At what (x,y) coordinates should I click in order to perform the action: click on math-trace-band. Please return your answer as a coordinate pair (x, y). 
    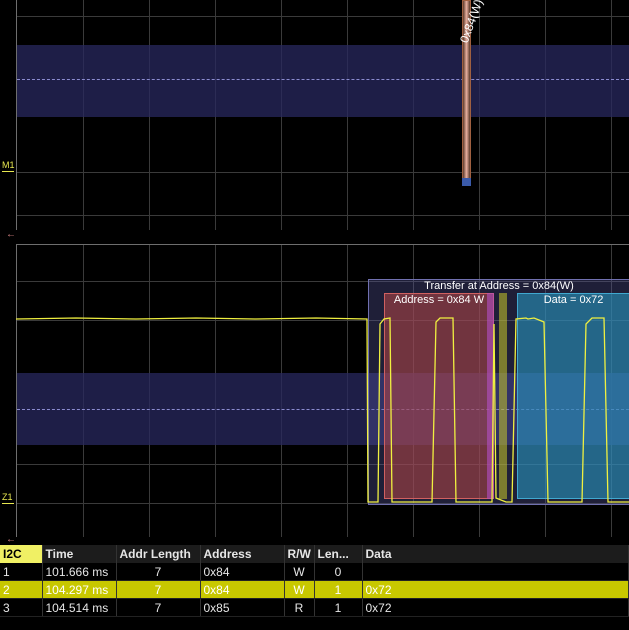
    Looking at the image, I should click on (323, 81).